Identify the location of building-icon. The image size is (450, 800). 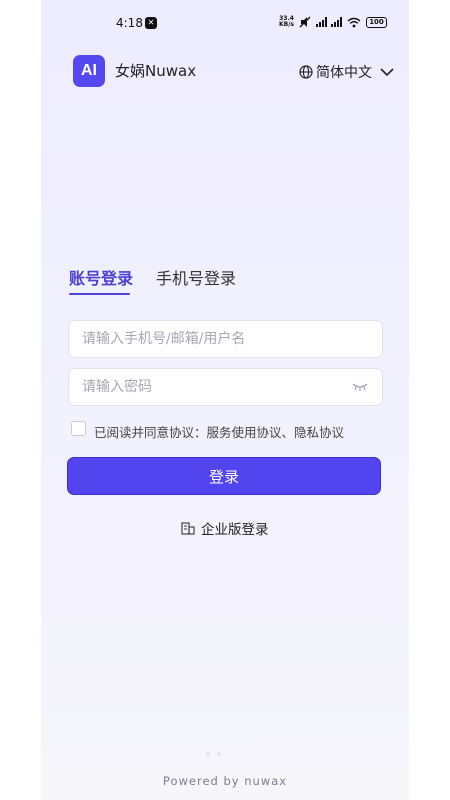
(188, 528).